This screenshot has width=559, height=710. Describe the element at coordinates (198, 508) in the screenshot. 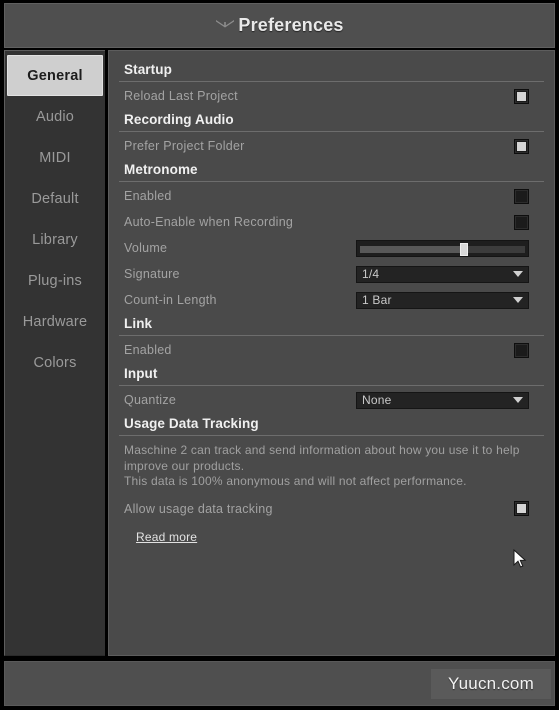

I see `setting-label: Allow usage data tracking` at that location.